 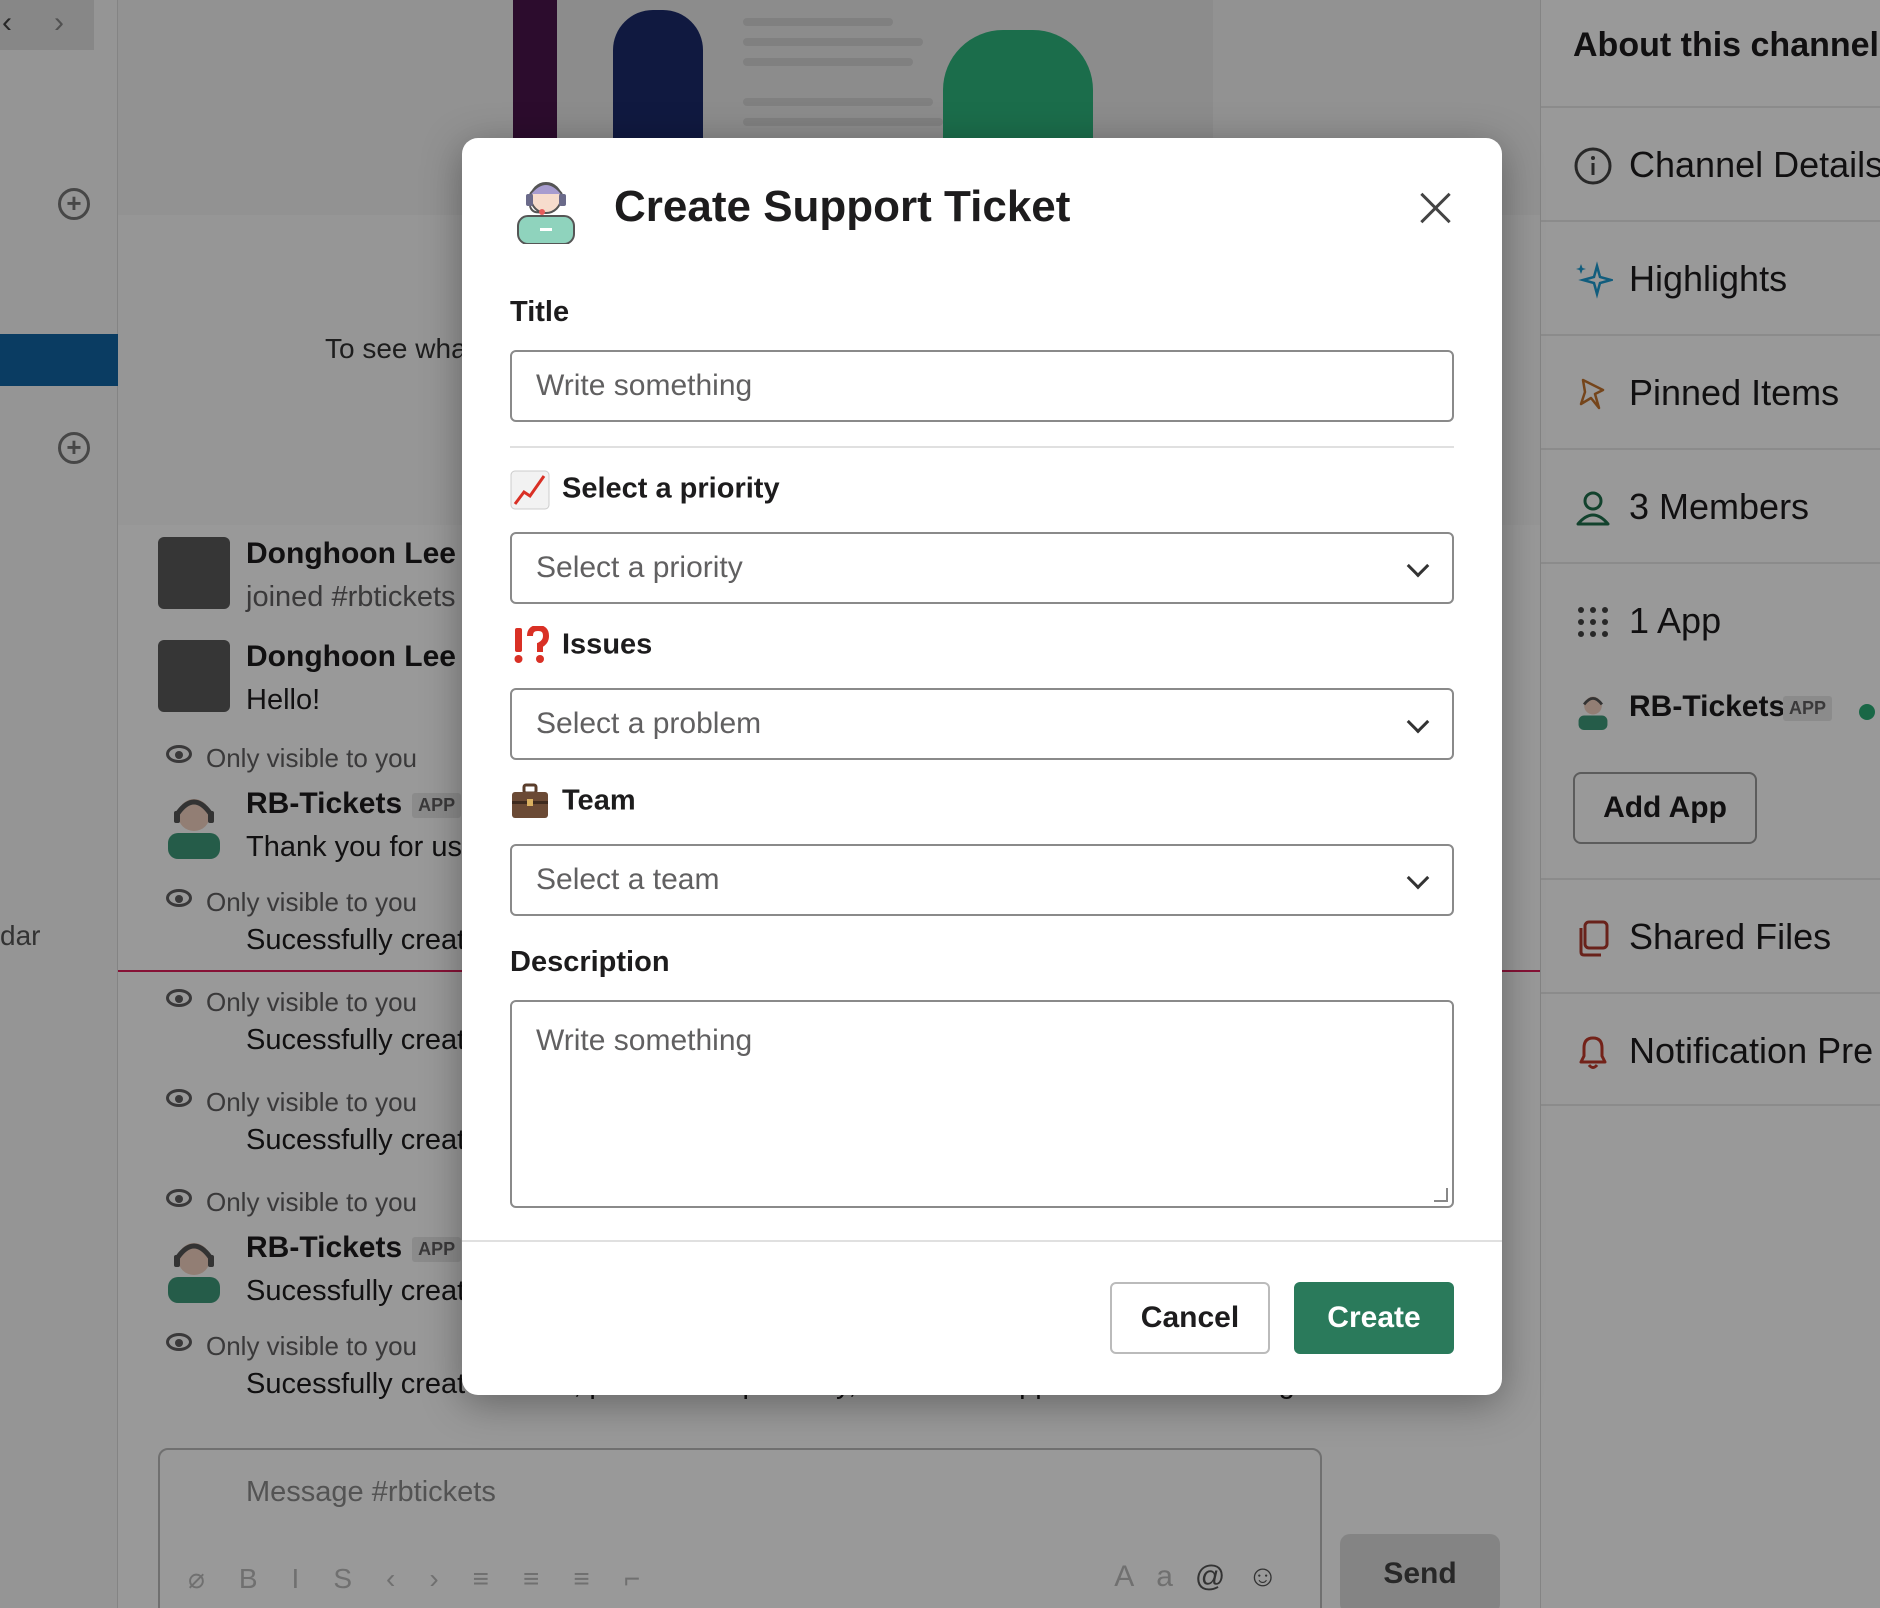 What do you see at coordinates (581, 645) in the screenshot?
I see `issues-label: Issues` at bounding box center [581, 645].